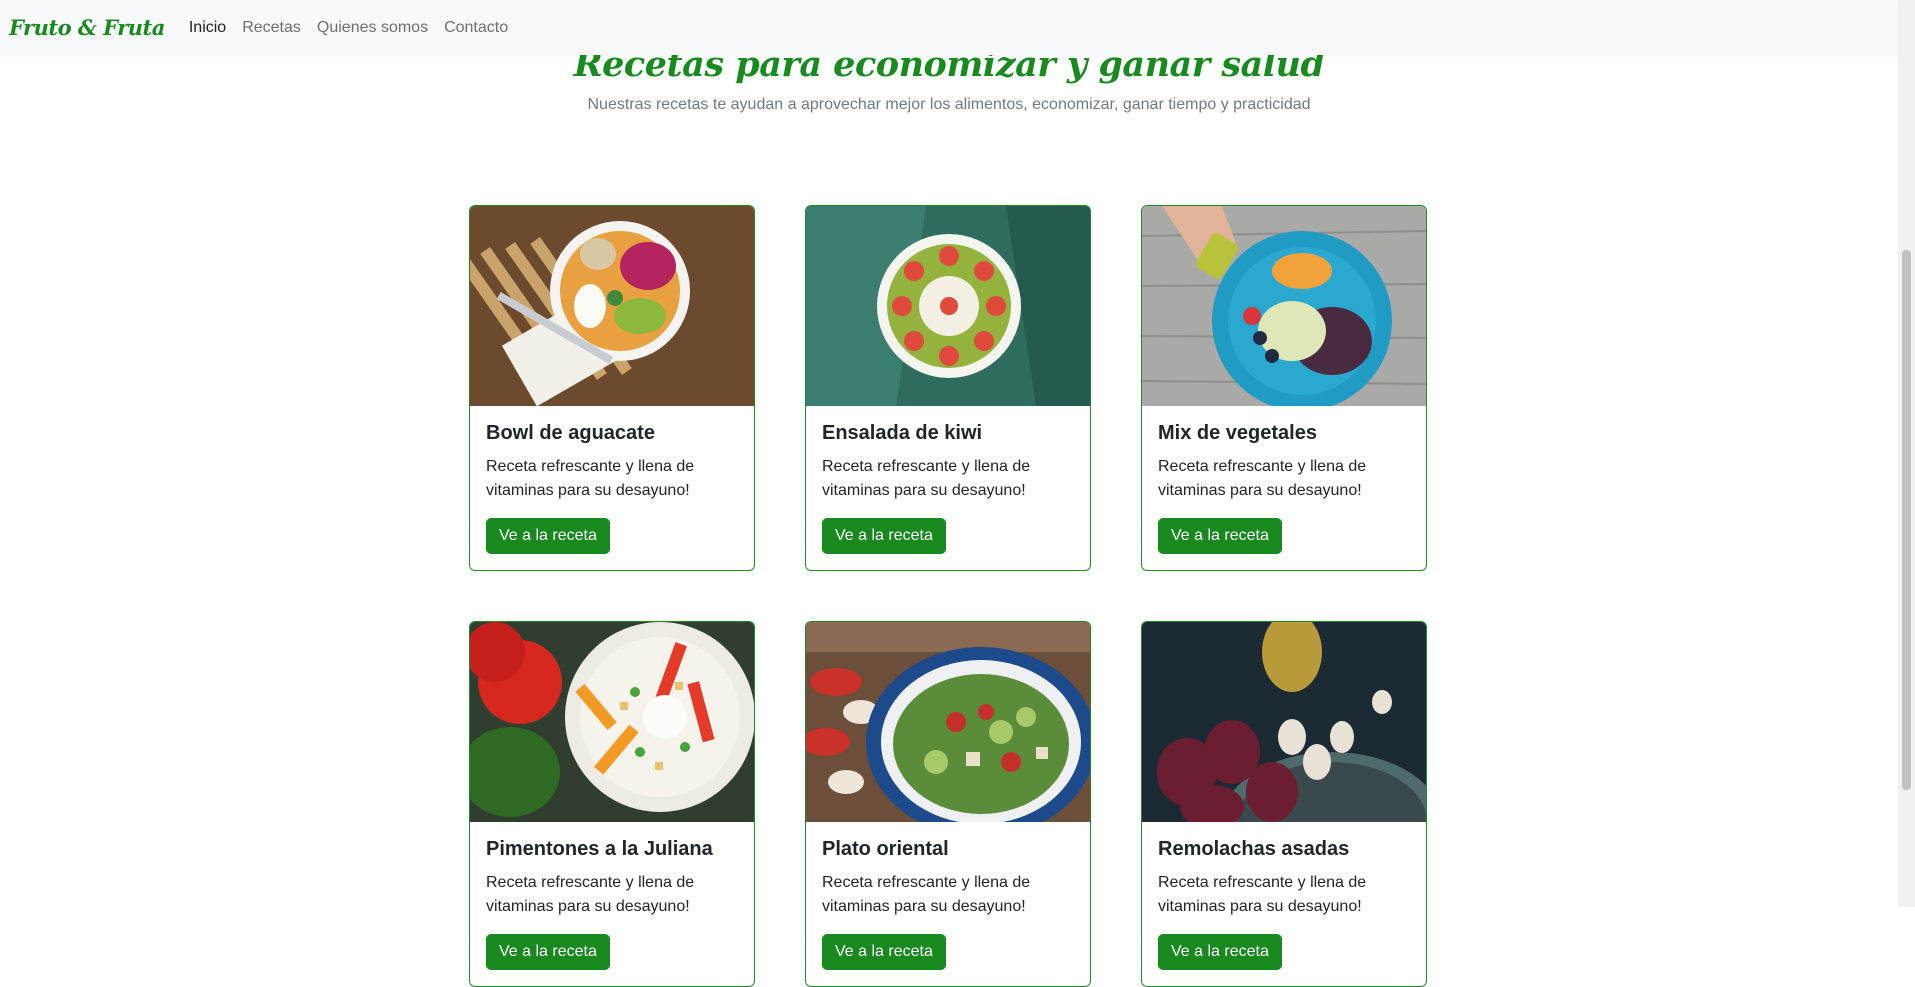 The width and height of the screenshot is (1915, 987). Describe the element at coordinates (885, 849) in the screenshot. I see `card-title: Plato oriental` at that location.